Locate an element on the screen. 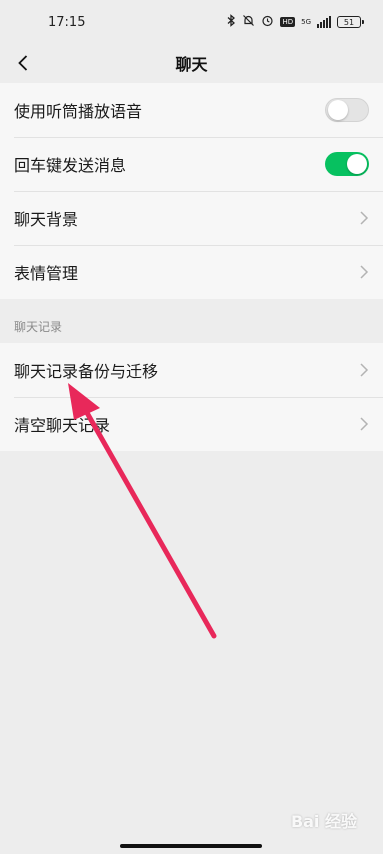 This screenshot has width=383, height=854. section-header-chat-history: 聊天记录 is located at coordinates (38, 327).